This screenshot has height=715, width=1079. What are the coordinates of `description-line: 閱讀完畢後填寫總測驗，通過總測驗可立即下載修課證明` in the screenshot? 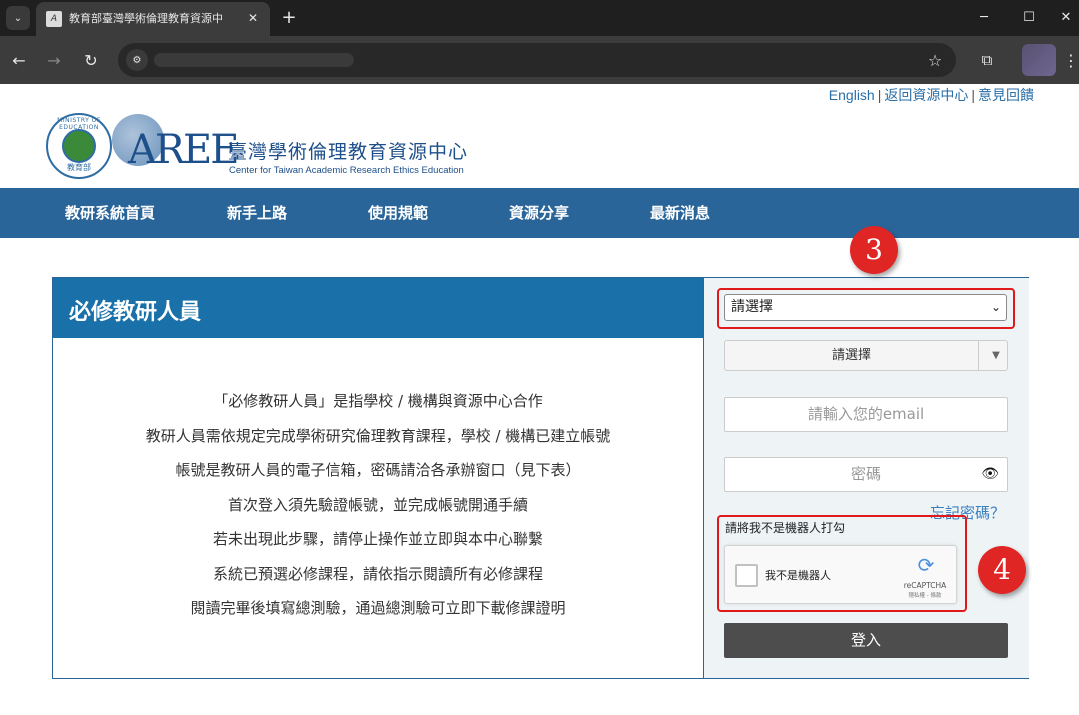 It's located at (378, 608).